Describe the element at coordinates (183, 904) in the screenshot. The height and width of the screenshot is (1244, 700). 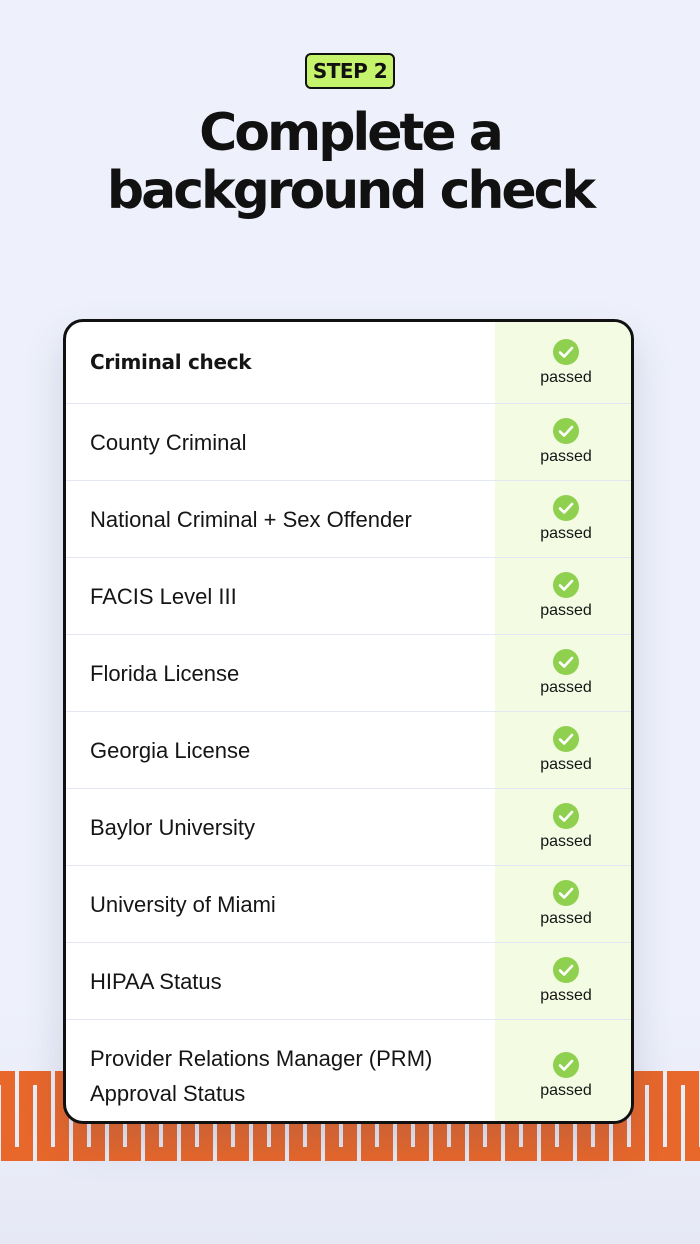
I see `check-label: University of Miami` at that location.